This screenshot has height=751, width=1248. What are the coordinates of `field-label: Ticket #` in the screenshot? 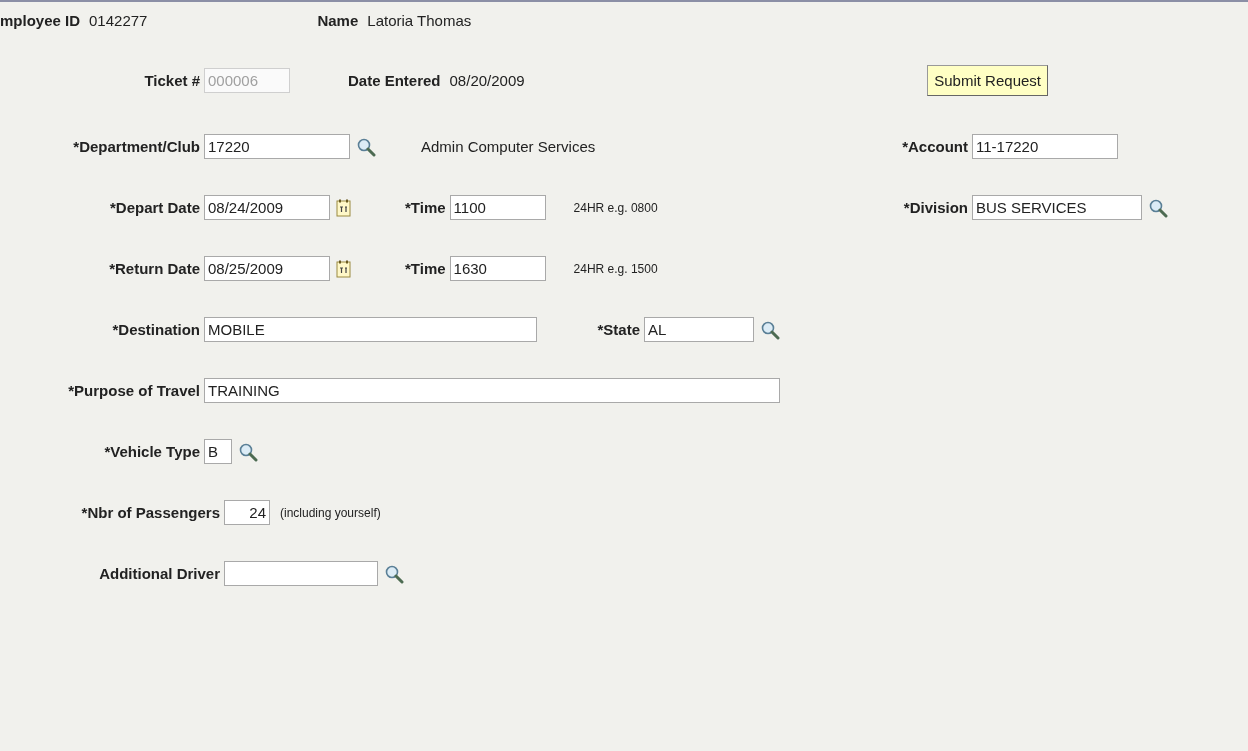 It's located at (172, 80).